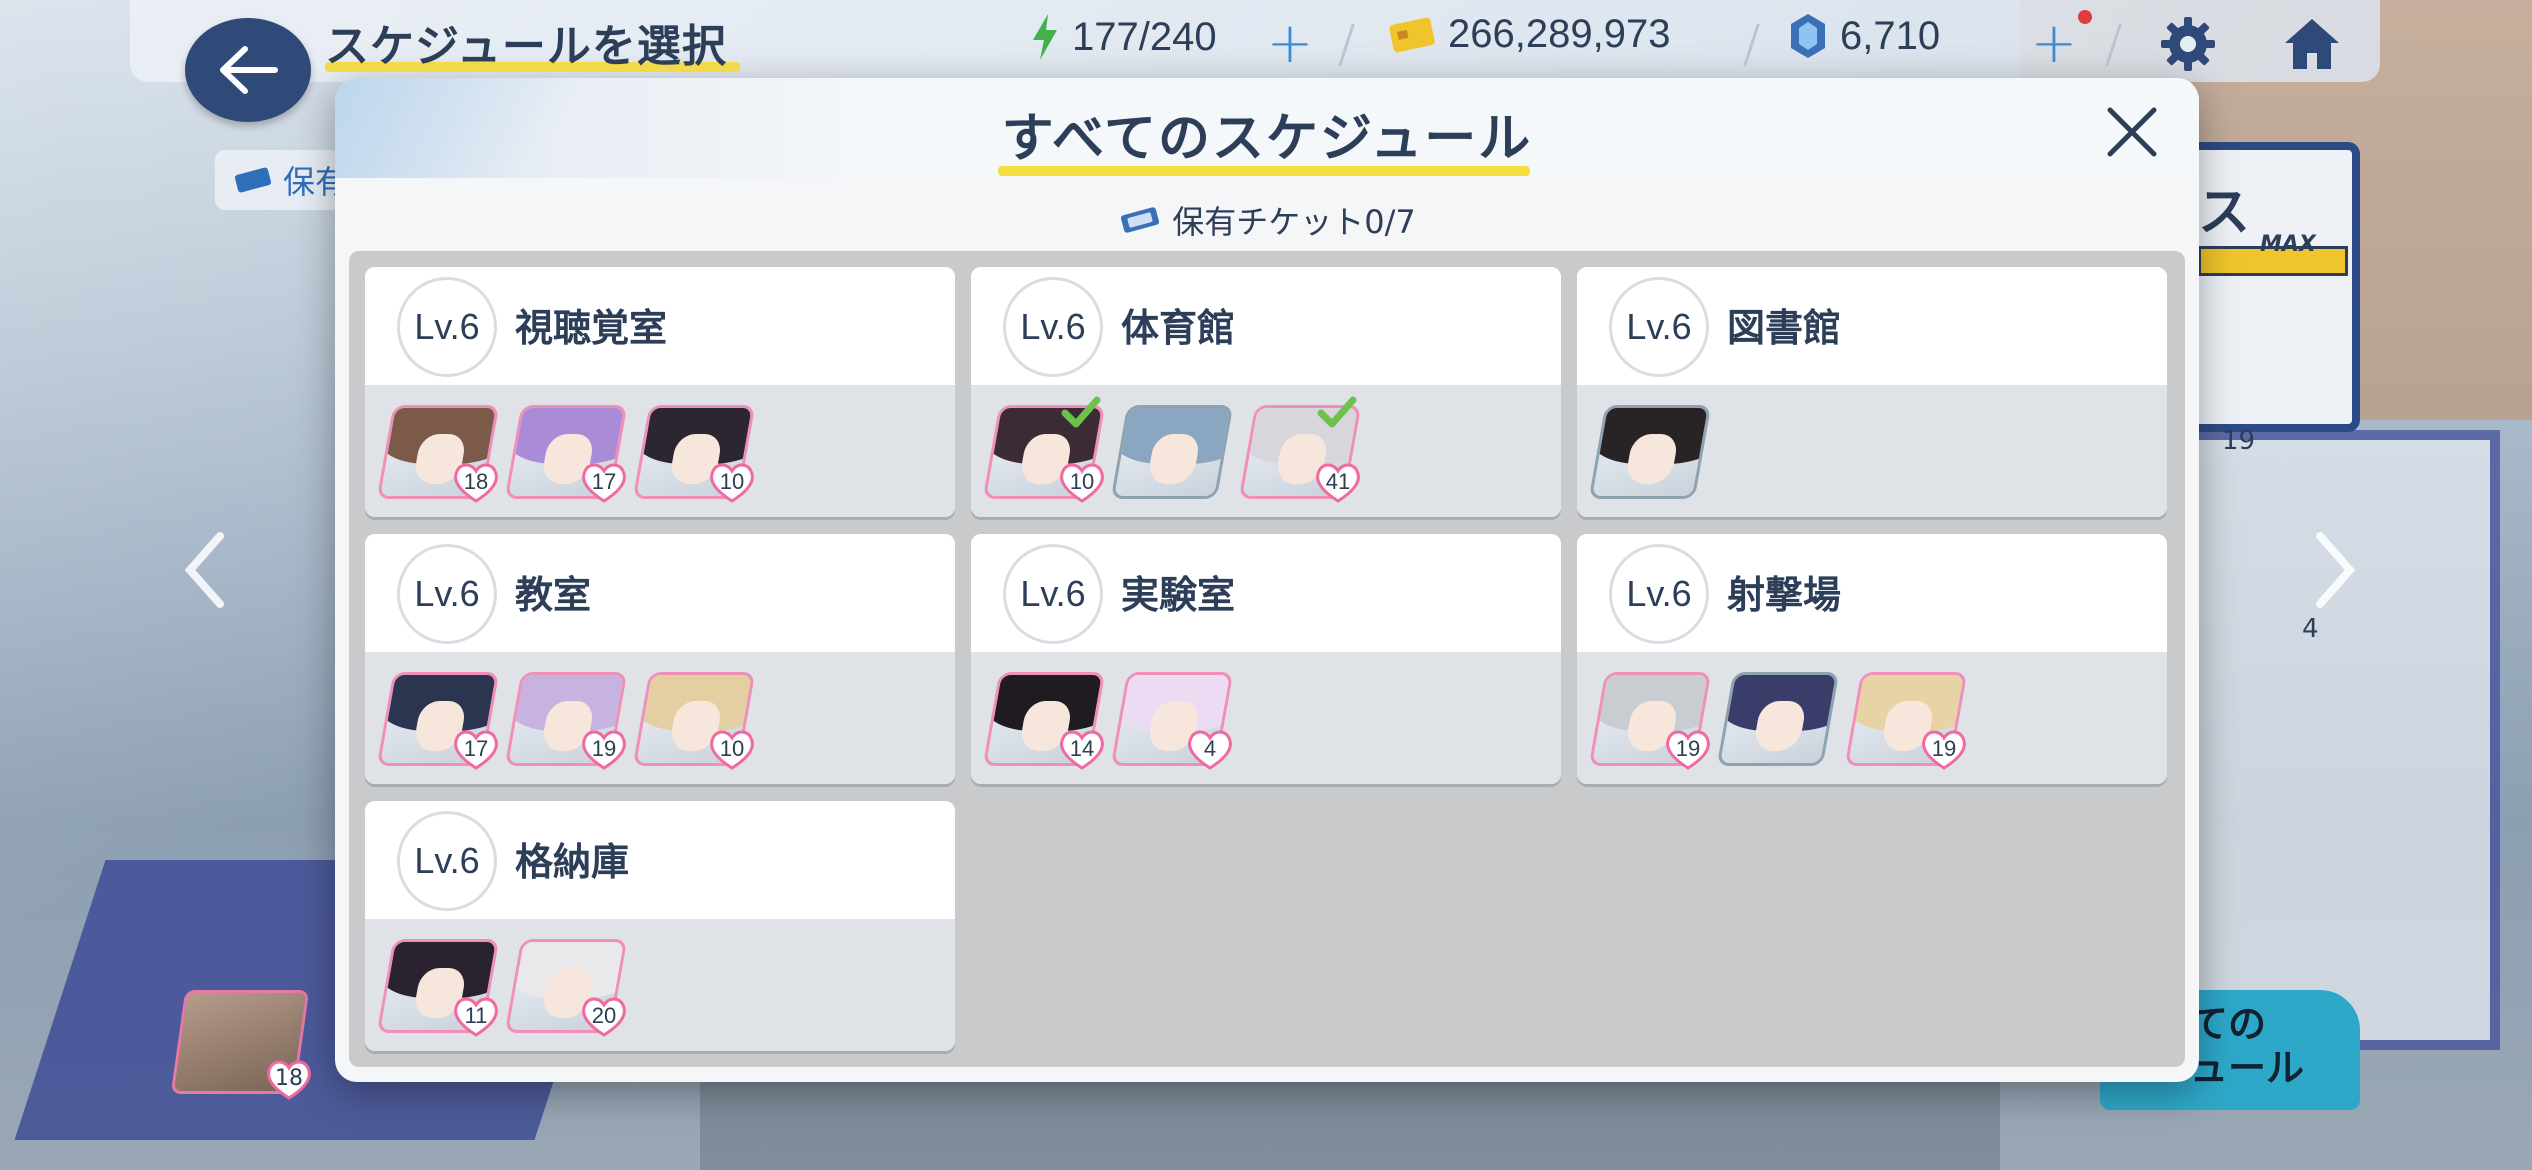 This screenshot has width=2532, height=1170. What do you see at coordinates (1045, 37) in the screenshot?
I see `lightning-icon` at bounding box center [1045, 37].